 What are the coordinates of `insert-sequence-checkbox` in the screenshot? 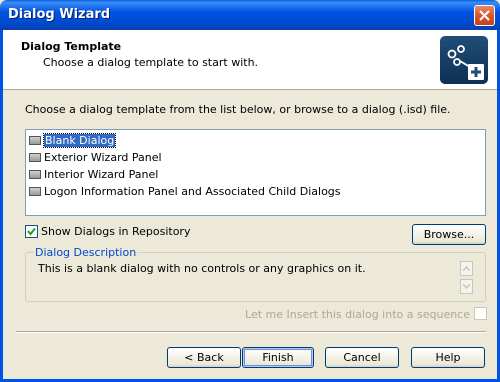 It's located at (480, 313).